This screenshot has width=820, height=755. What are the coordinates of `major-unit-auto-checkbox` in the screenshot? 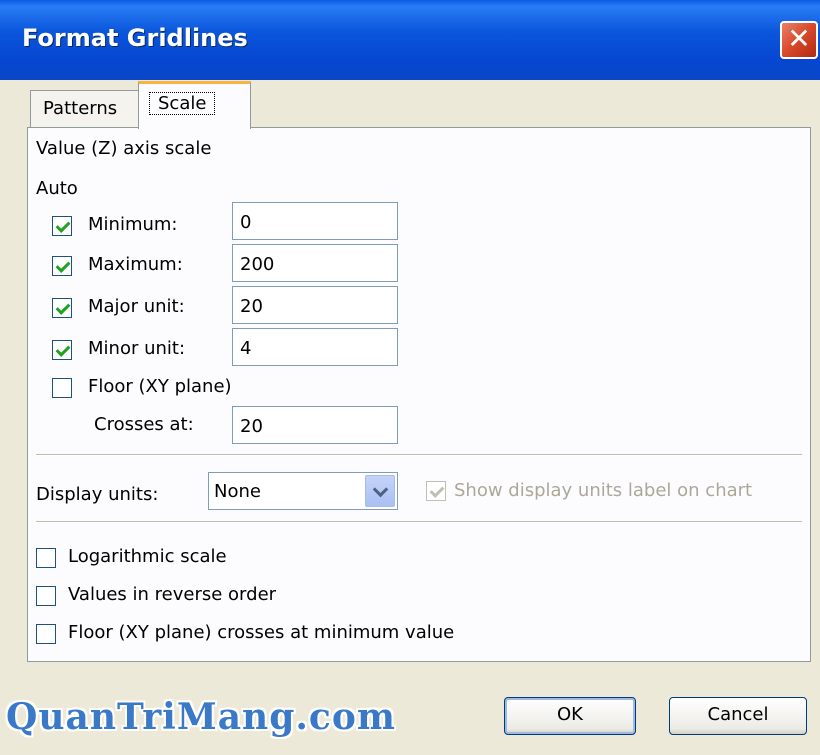 It's located at (62, 308).